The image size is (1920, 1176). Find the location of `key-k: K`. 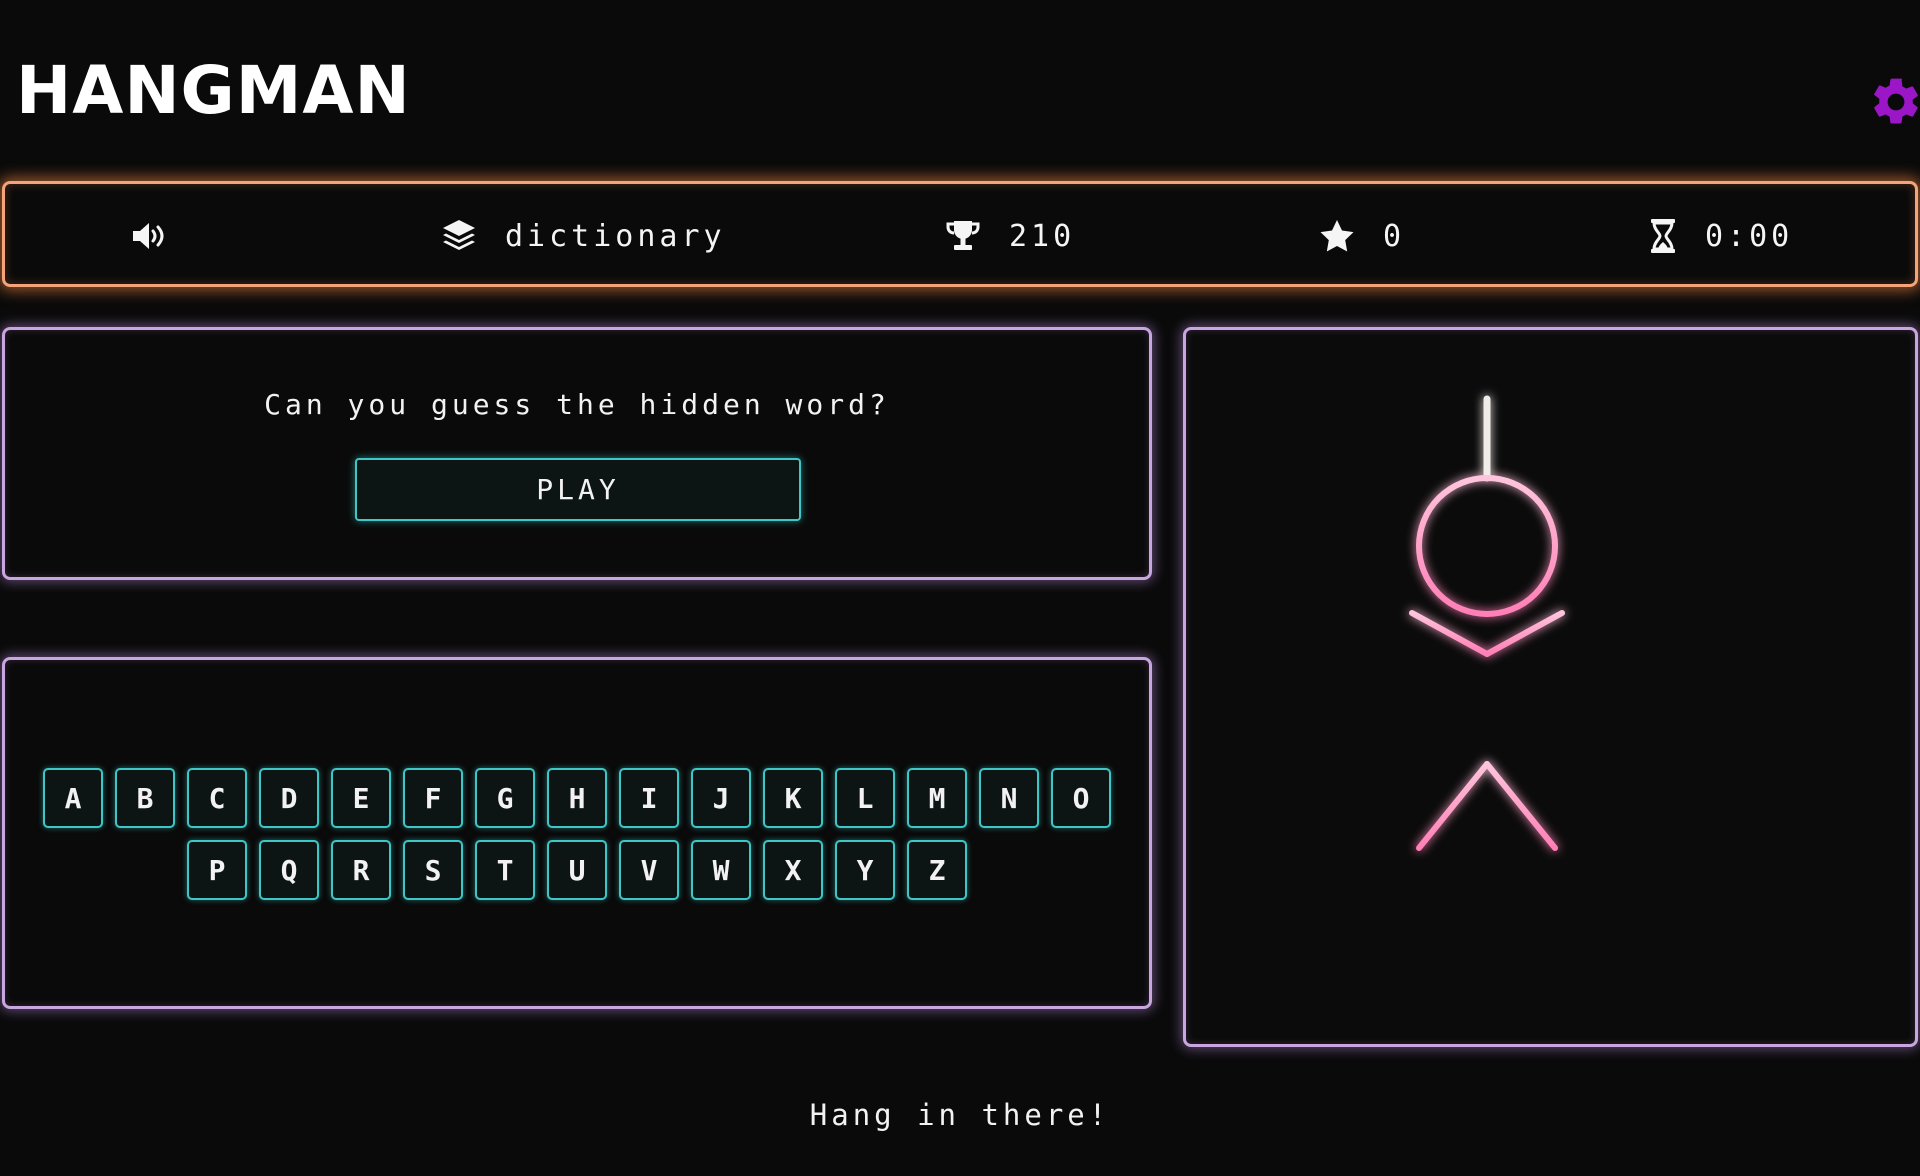

key-k: K is located at coordinates (793, 798).